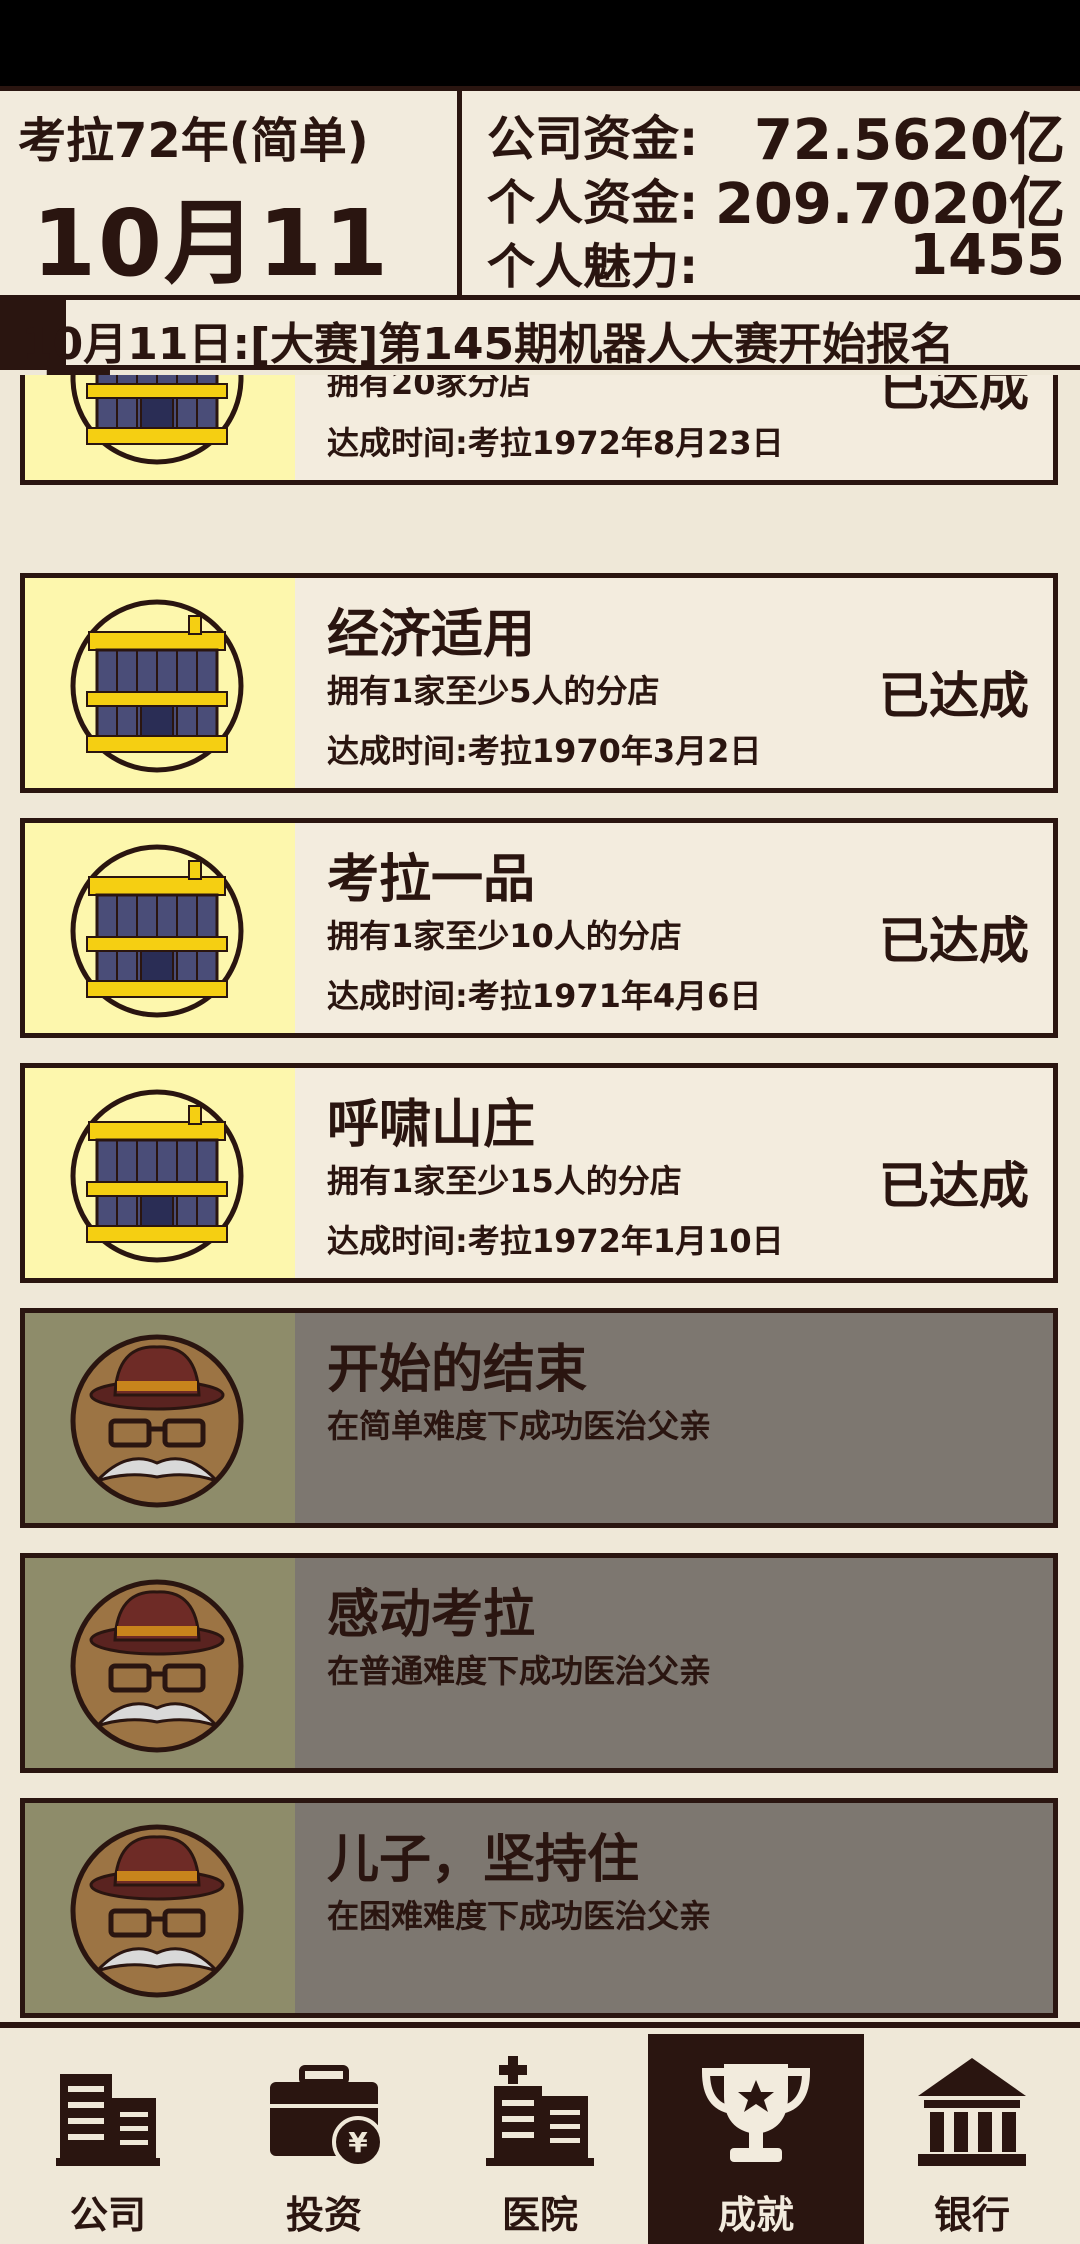 The width and height of the screenshot is (1080, 2244). What do you see at coordinates (231, 260) in the screenshot?
I see `date-panel: 考拉72年(简单) 10月11日` at bounding box center [231, 260].